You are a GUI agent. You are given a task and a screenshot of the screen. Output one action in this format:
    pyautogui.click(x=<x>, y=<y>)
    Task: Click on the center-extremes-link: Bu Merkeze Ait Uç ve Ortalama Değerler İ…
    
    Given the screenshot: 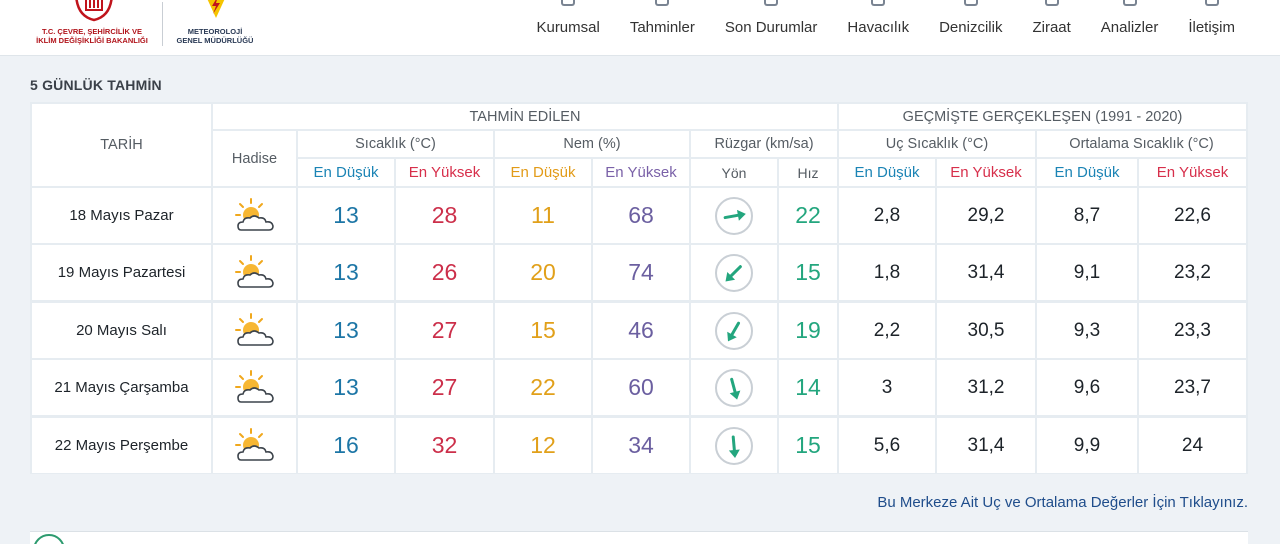 What is the action you would take?
    pyautogui.click(x=1062, y=502)
    